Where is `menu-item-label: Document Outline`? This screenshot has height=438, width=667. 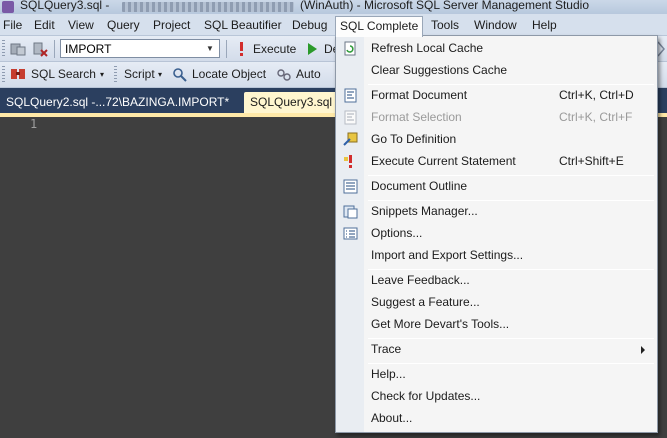
menu-item-label: Document Outline is located at coordinates (419, 186).